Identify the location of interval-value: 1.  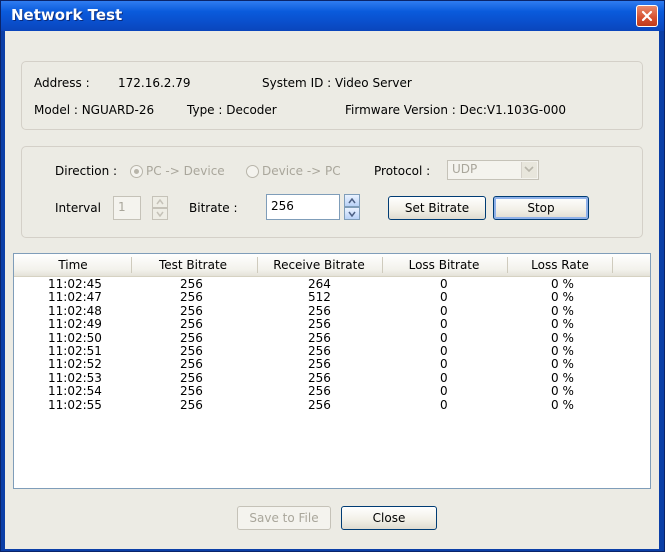
(122, 207).